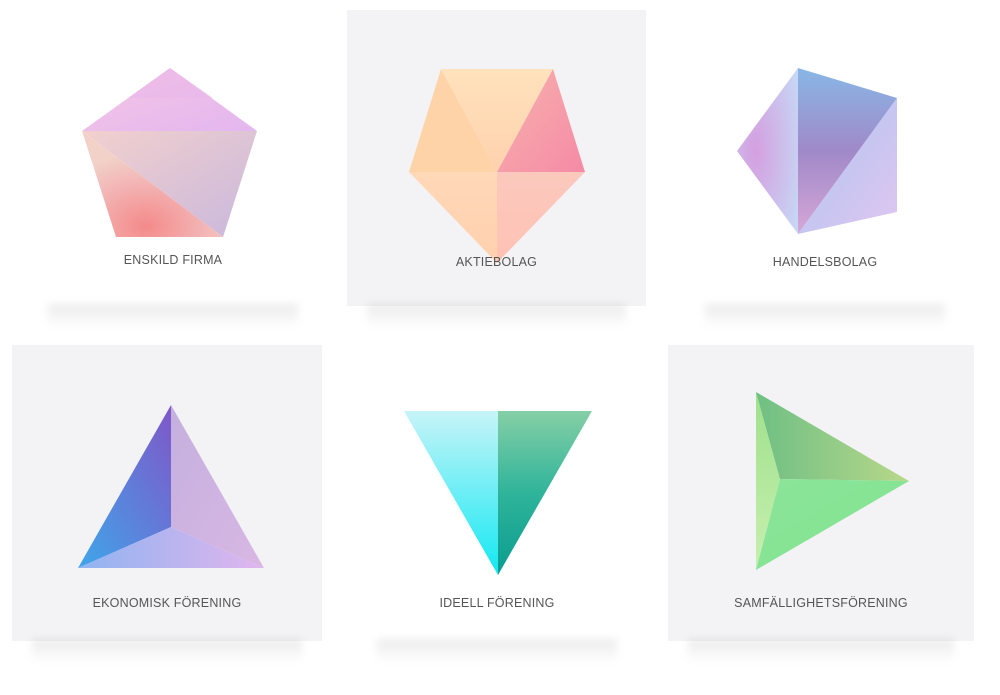 Image resolution: width=1000 pixels, height=695 pixels. Describe the element at coordinates (497, 504) in the screenshot. I see `card-ideell-forening: IDEELL FÖRENING` at that location.